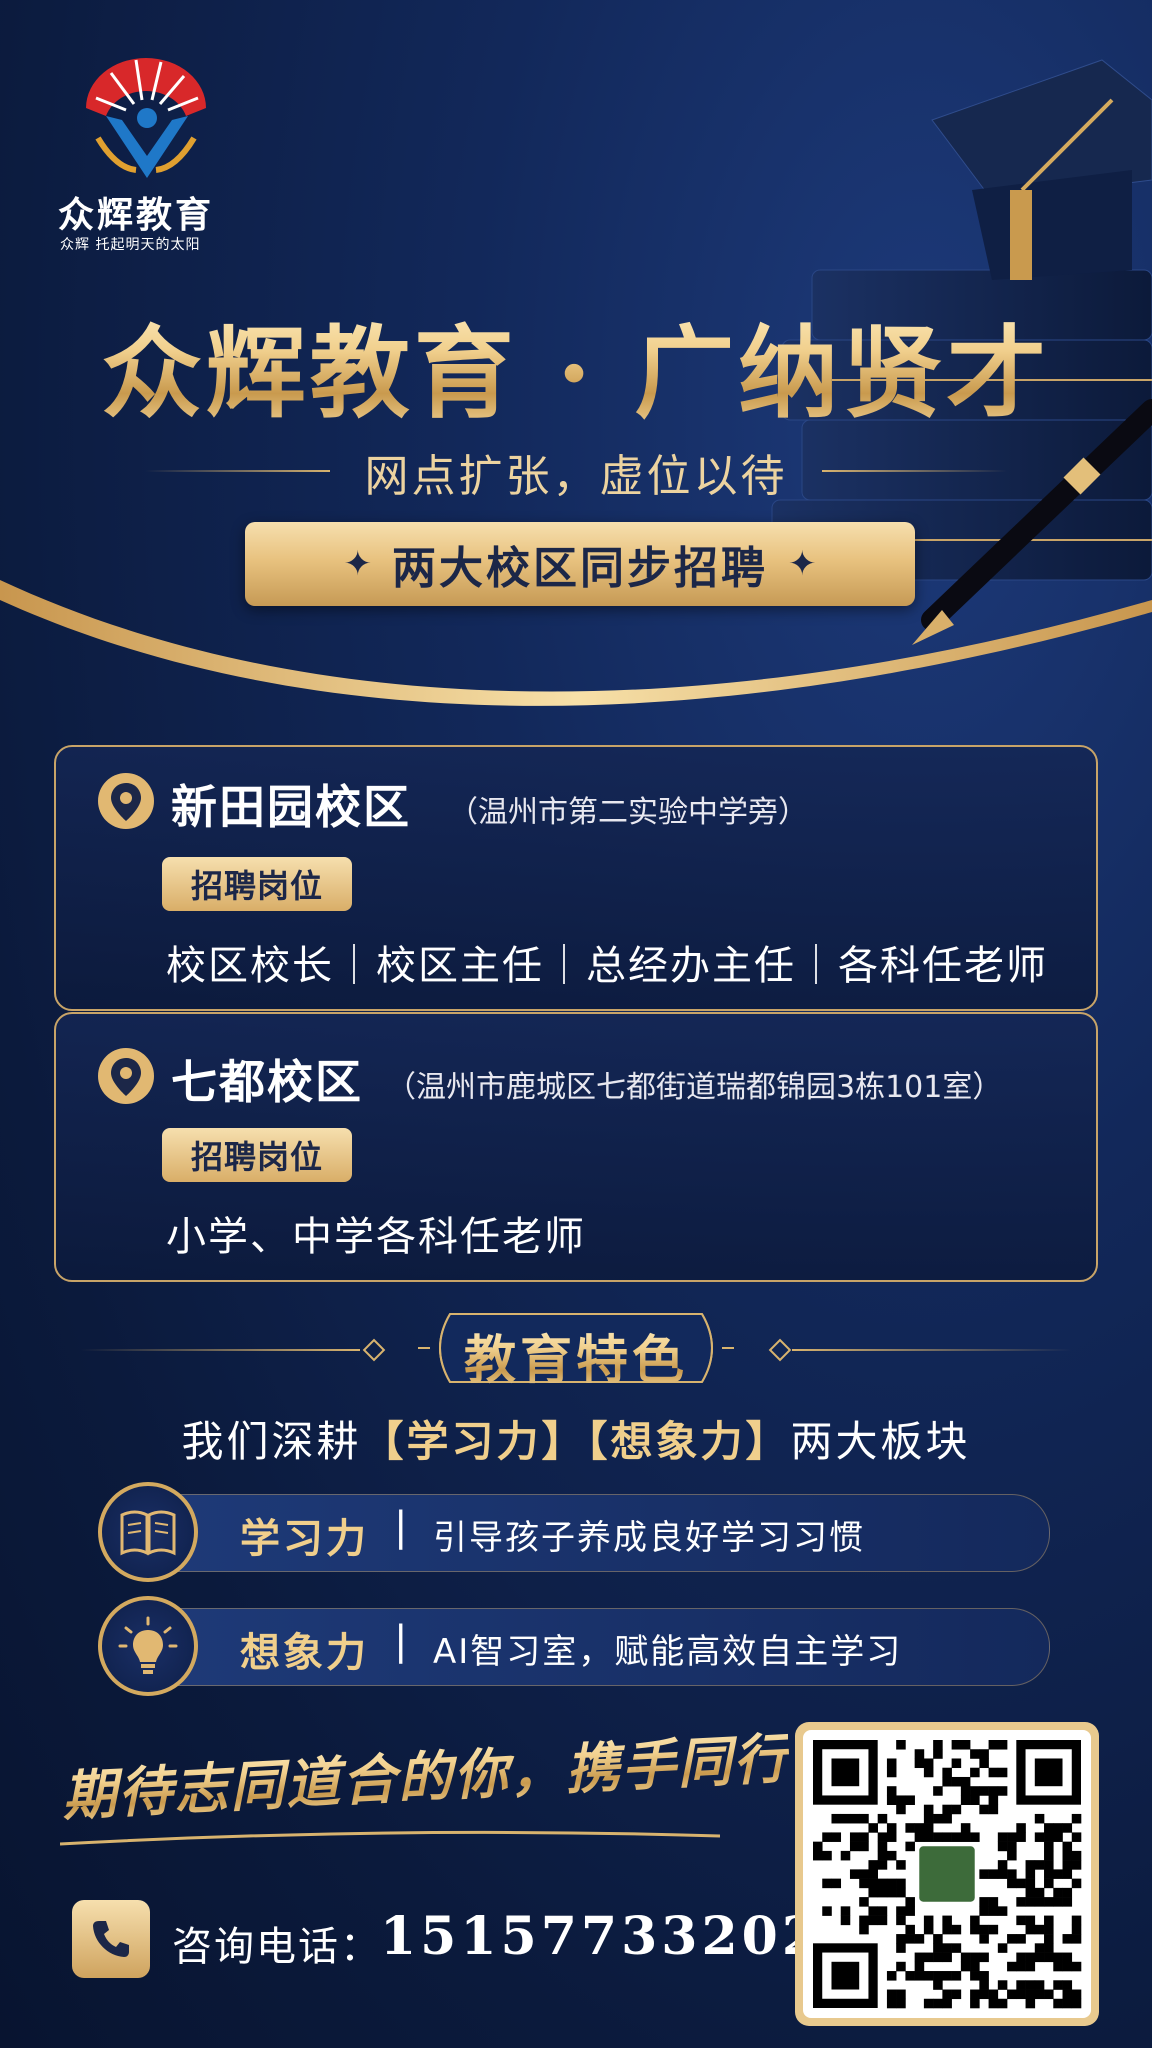  I want to click on positions-list: 校区校长｜校区主任｜总经办主任｜各科任老师, so click(607, 966).